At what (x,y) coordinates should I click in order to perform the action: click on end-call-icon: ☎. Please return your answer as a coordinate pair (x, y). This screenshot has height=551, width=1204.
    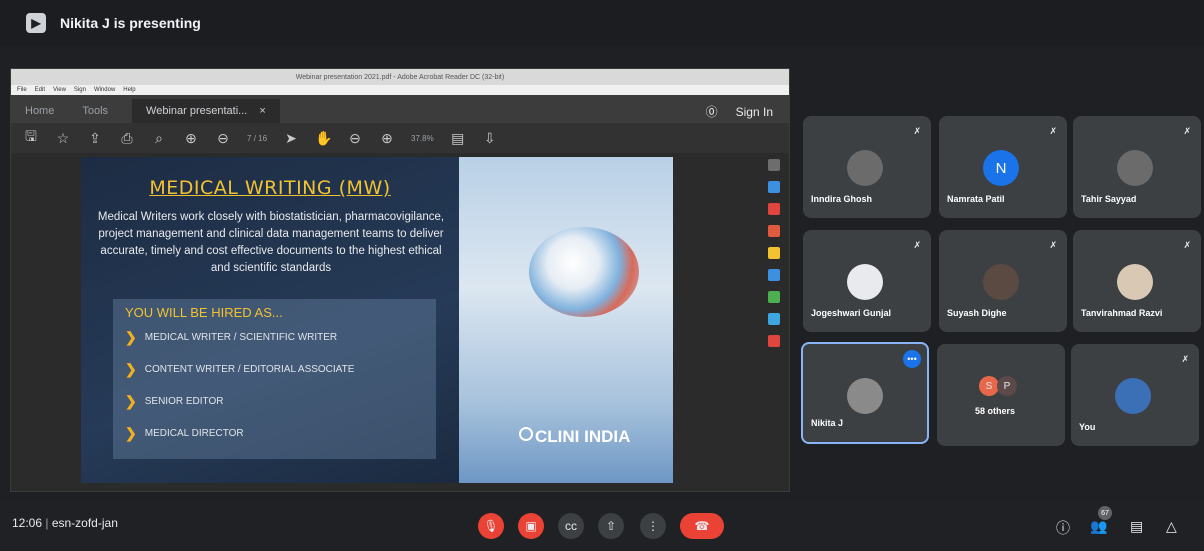
    Looking at the image, I should click on (702, 526).